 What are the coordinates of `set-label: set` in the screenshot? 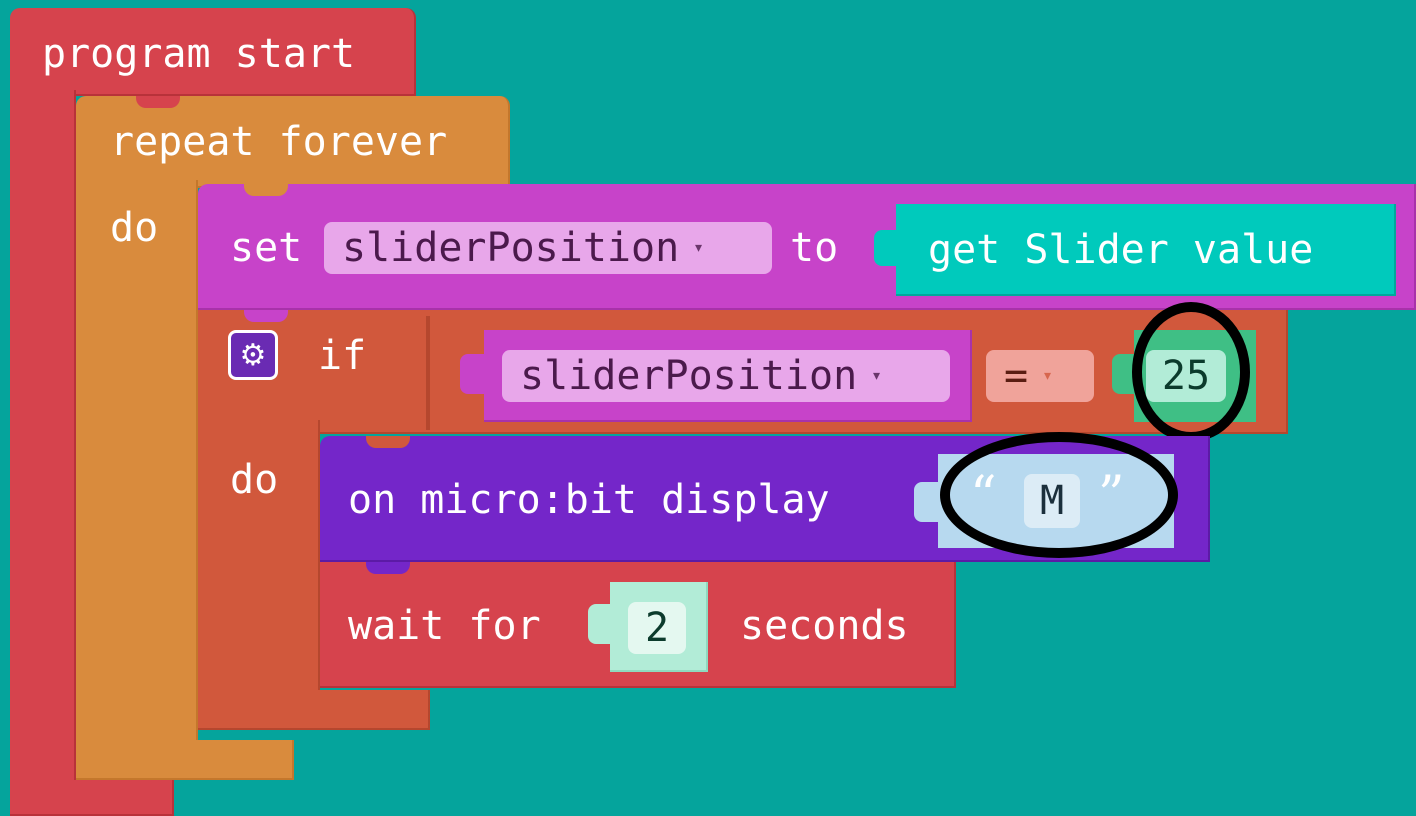 It's located at (266, 248).